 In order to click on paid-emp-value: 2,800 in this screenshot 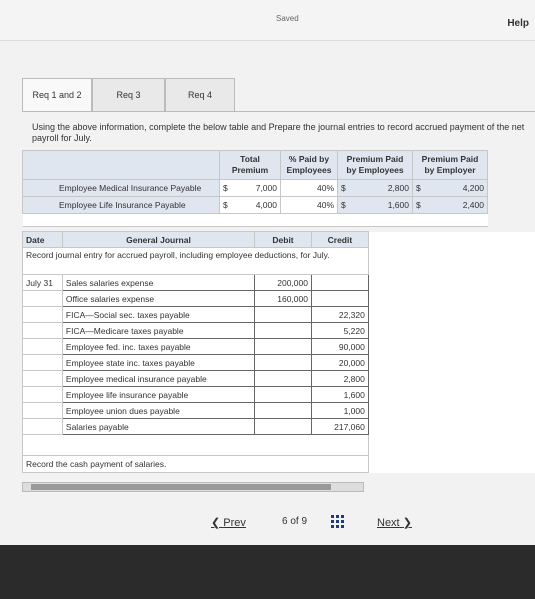, I will do `click(383, 188)`.